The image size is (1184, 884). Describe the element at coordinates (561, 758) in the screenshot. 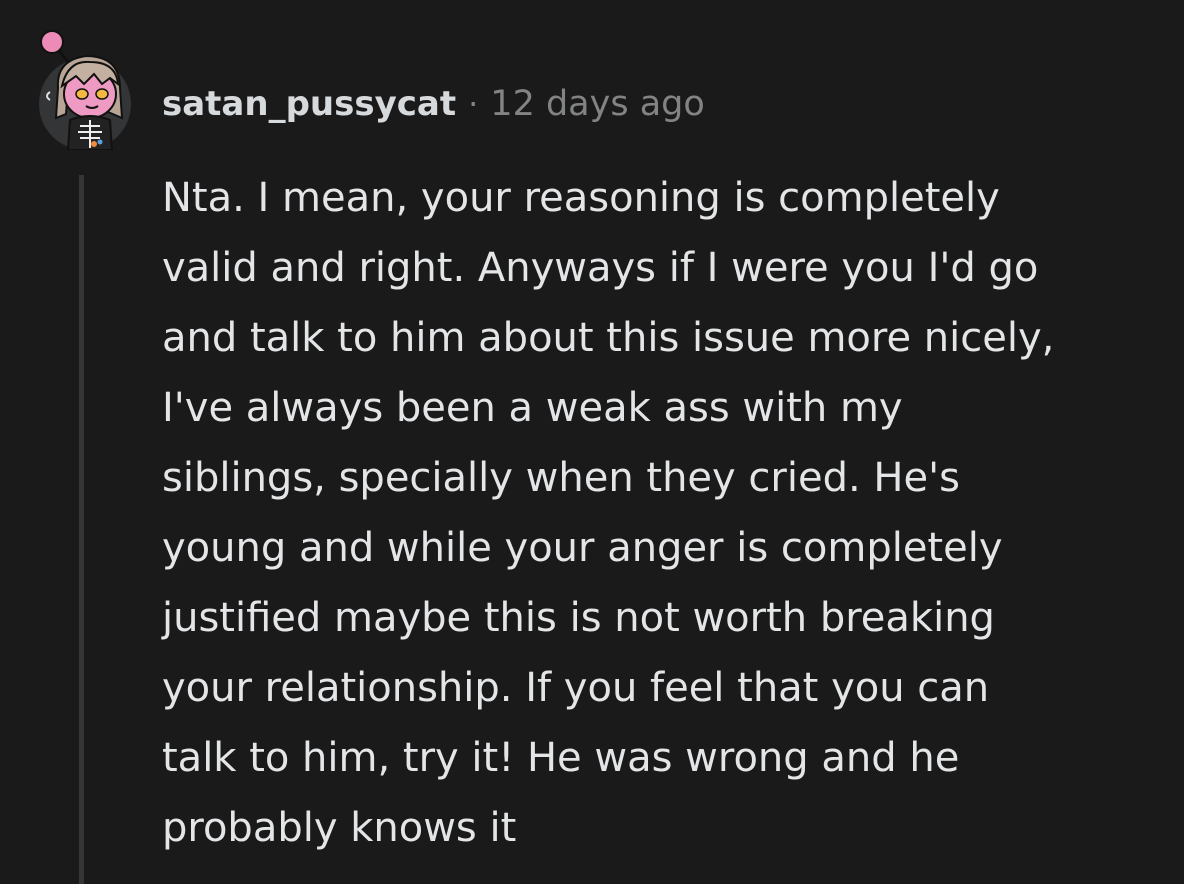

I see `comment-text-line: talk to him, try it! He was wrong and he` at that location.